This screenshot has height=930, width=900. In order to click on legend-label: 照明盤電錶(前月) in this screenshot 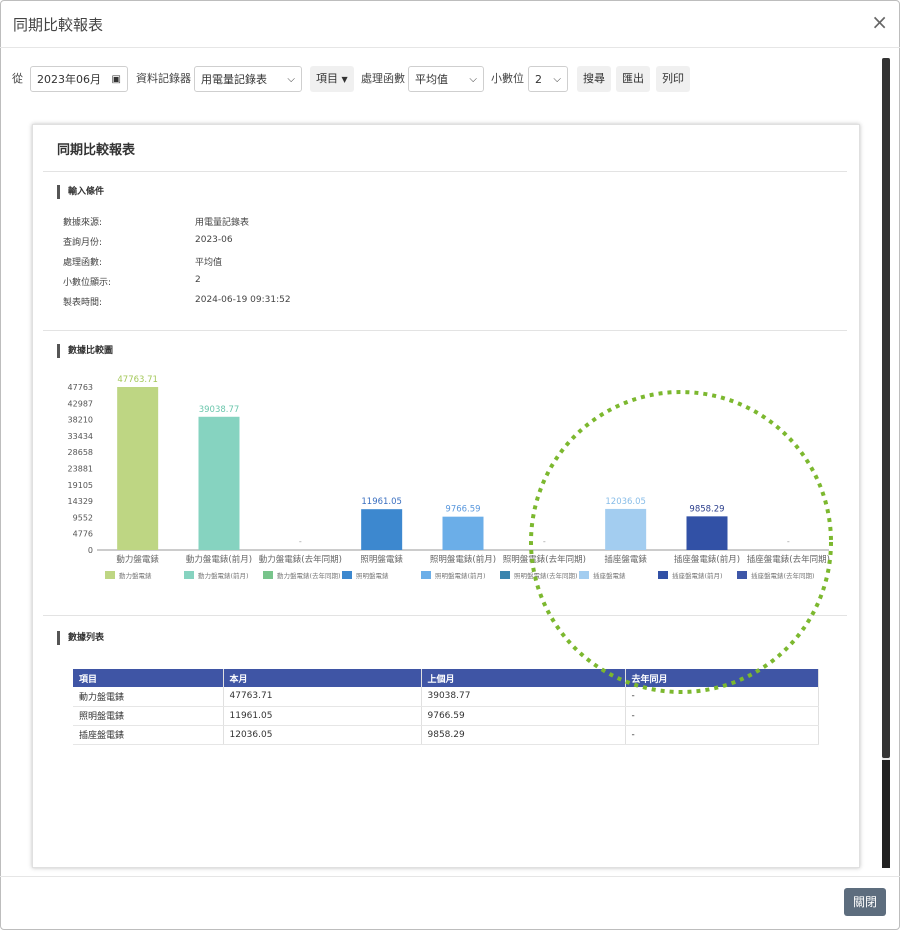, I will do `click(460, 575)`.